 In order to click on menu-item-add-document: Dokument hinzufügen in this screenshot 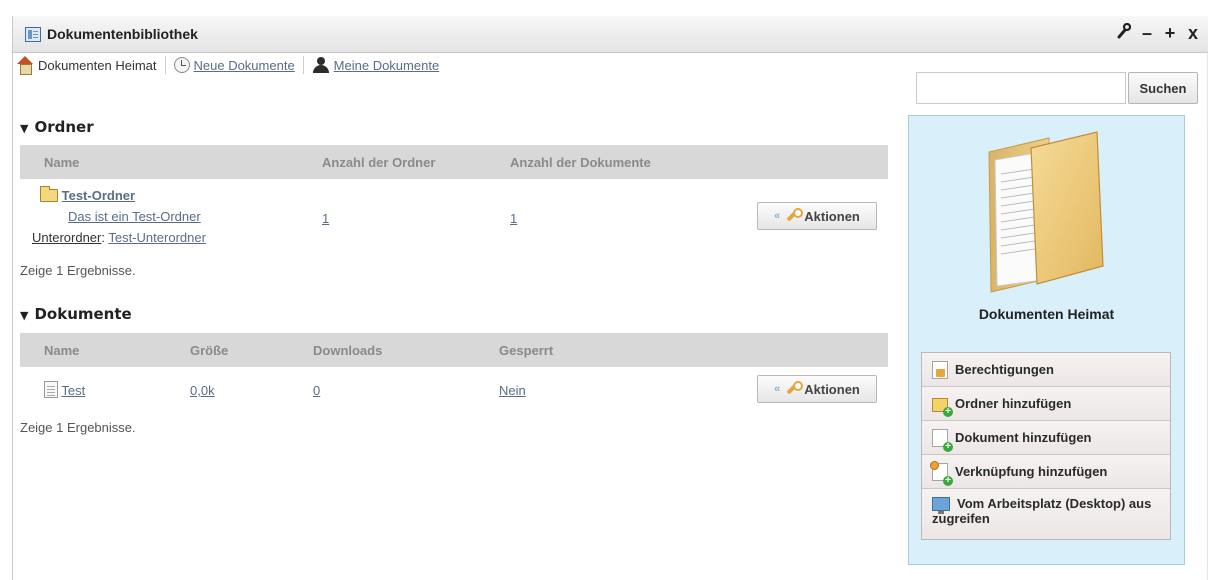, I will do `click(1046, 438)`.